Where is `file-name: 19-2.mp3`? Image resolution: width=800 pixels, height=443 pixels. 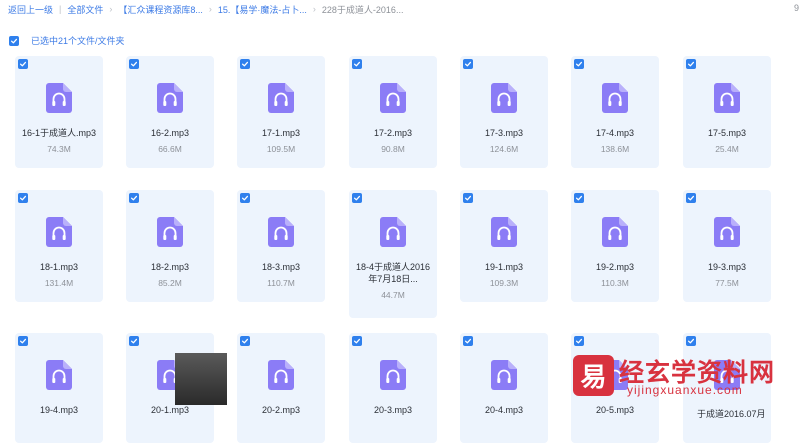 file-name: 19-2.mp3 is located at coordinates (615, 267).